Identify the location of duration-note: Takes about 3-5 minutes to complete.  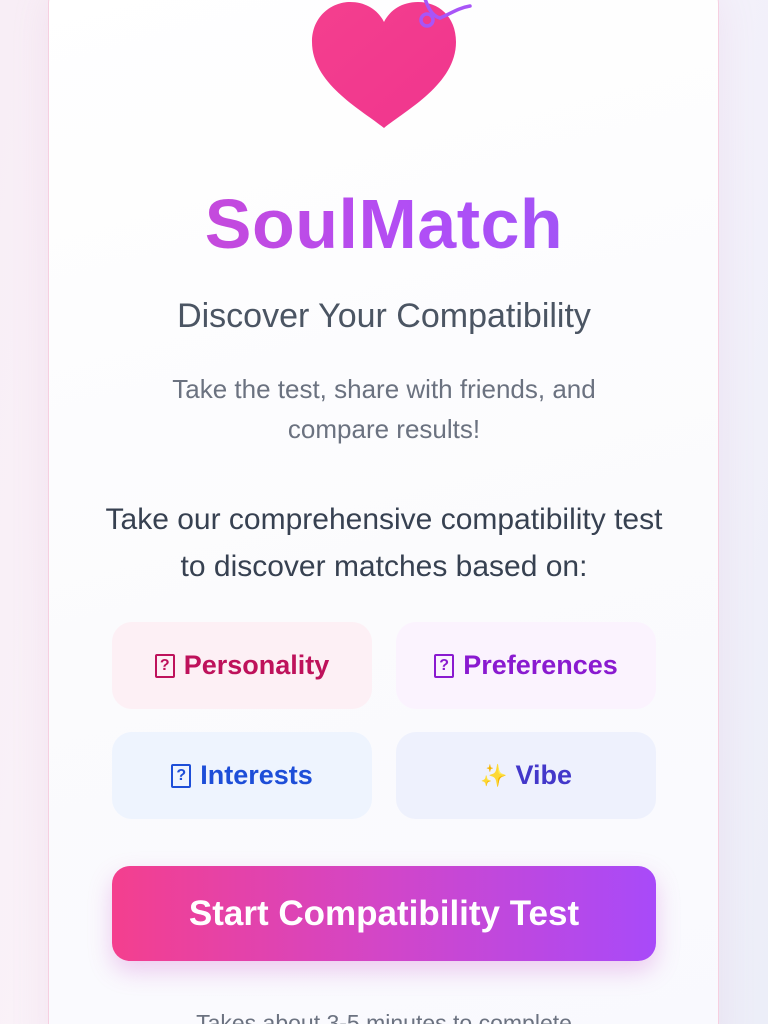
(384, 1017).